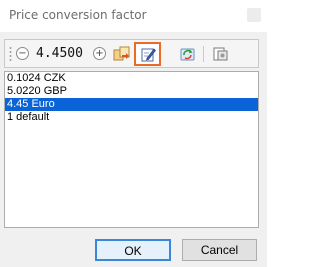 This screenshot has height=267, width=320. What do you see at coordinates (10, 54) in the screenshot?
I see `grip-icon` at bounding box center [10, 54].